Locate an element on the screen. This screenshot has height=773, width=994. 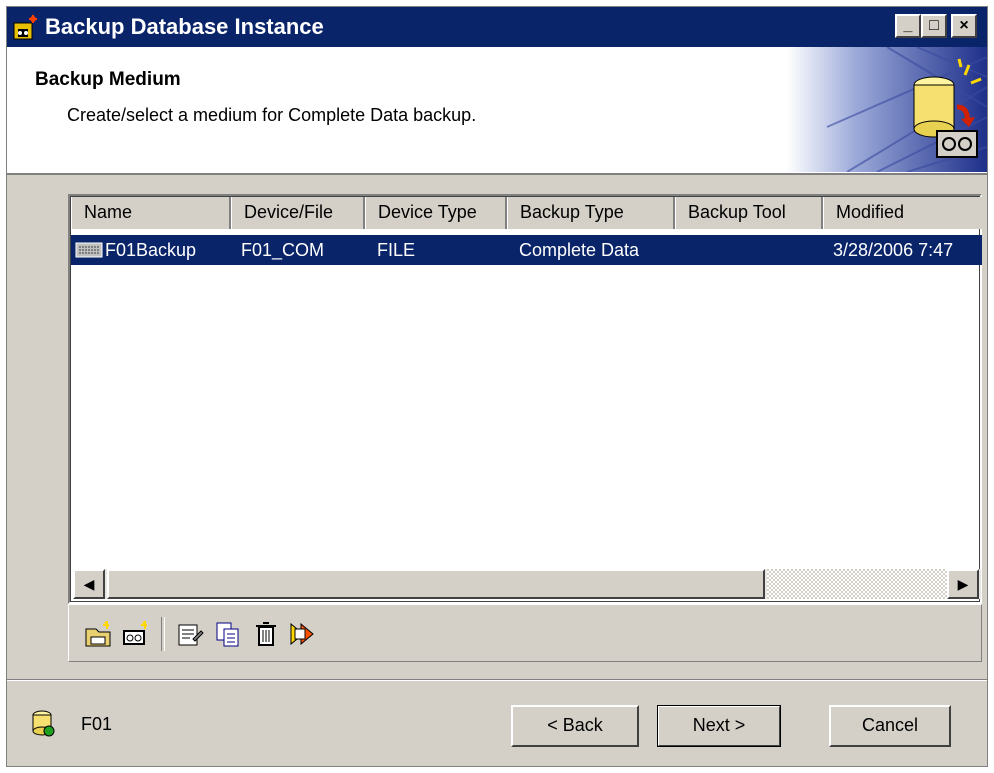
cell-name: F01Backup is located at coordinates (151, 250).